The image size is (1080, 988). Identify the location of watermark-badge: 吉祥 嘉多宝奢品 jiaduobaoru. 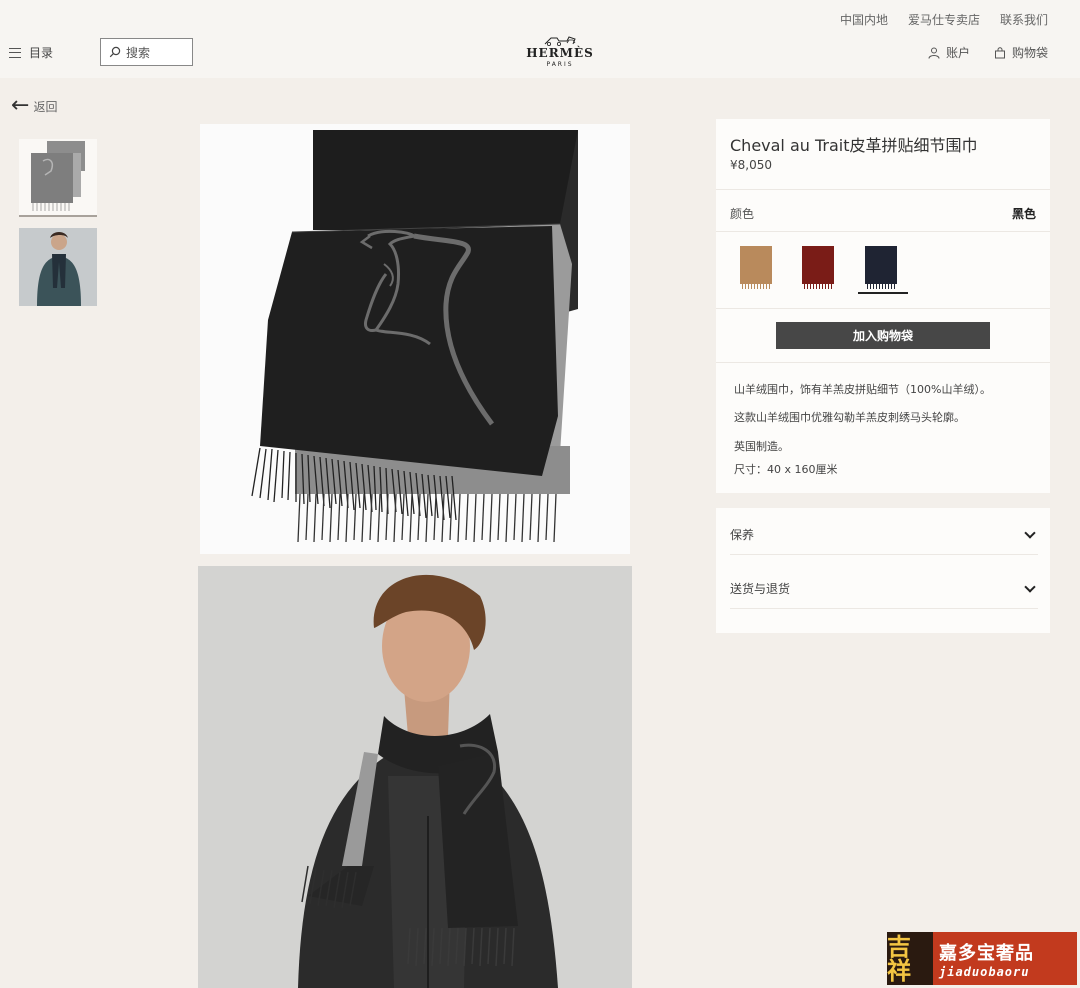
(982, 958).